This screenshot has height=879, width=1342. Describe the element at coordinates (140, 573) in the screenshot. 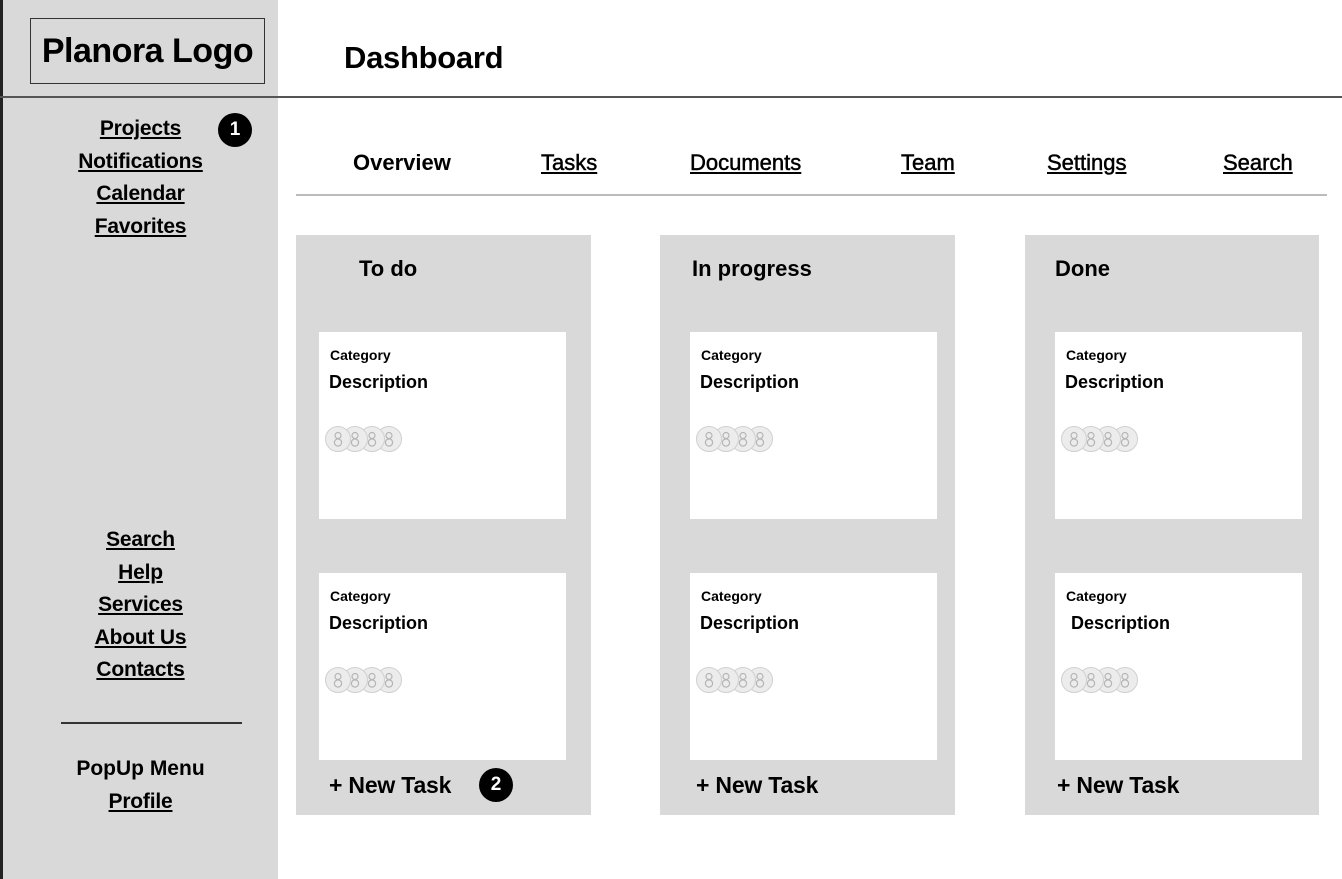

I see `sidebar-item-help: Help` at that location.